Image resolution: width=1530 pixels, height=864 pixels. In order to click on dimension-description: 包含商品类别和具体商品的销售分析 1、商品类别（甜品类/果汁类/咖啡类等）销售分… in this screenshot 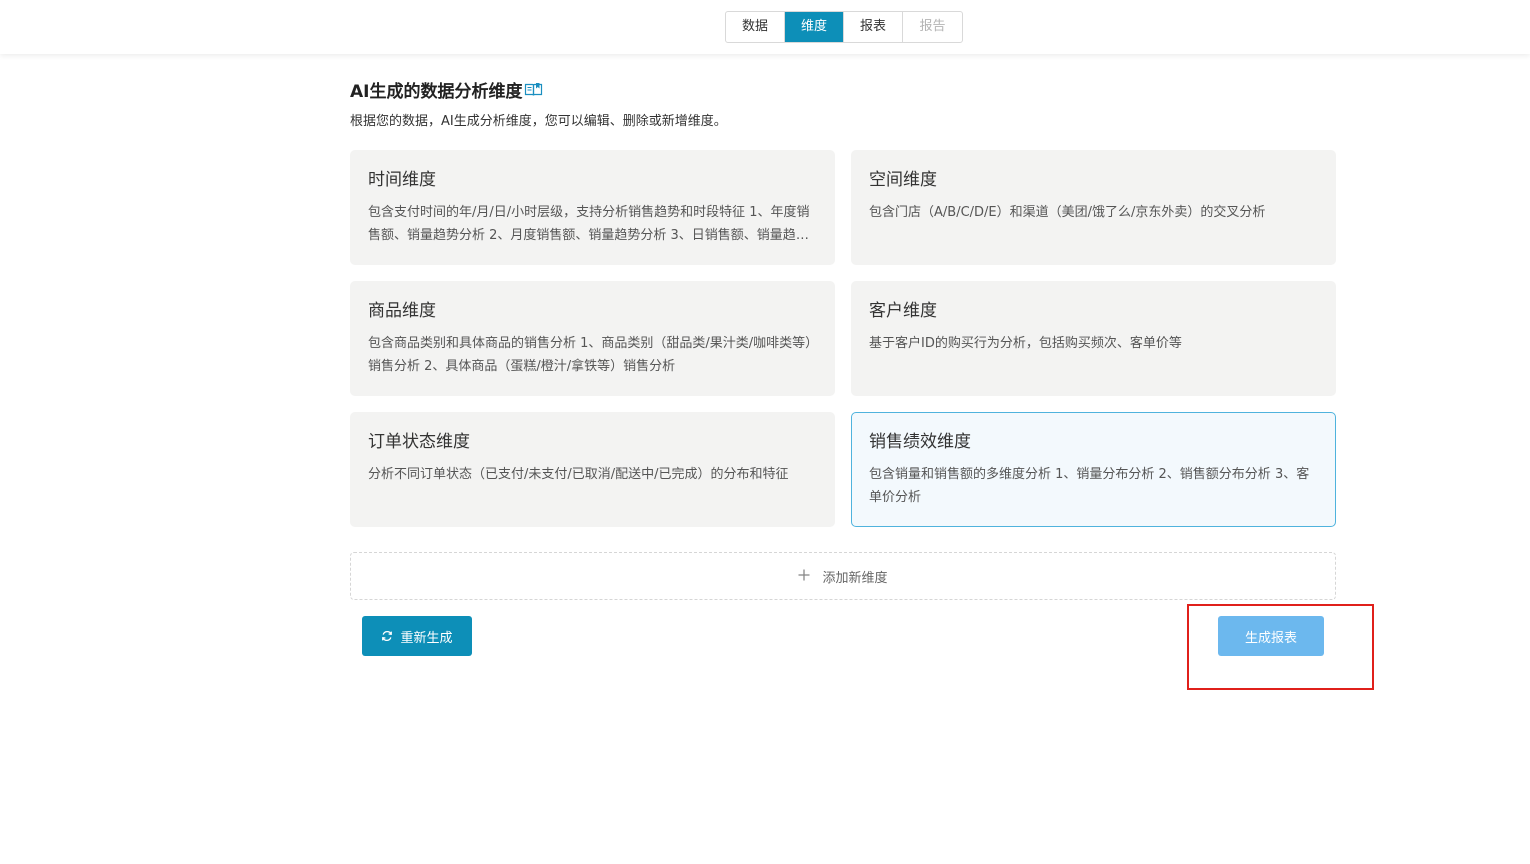, I will do `click(590, 355)`.